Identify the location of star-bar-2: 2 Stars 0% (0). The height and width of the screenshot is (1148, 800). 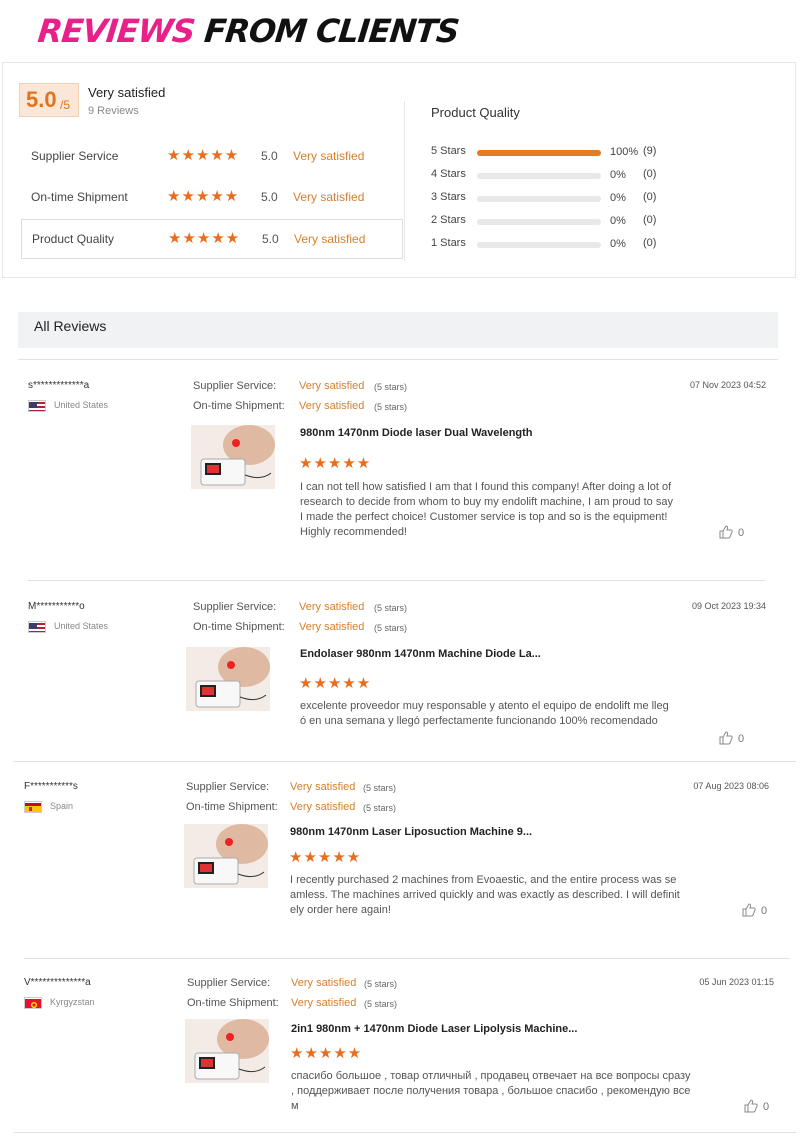
(581, 222).